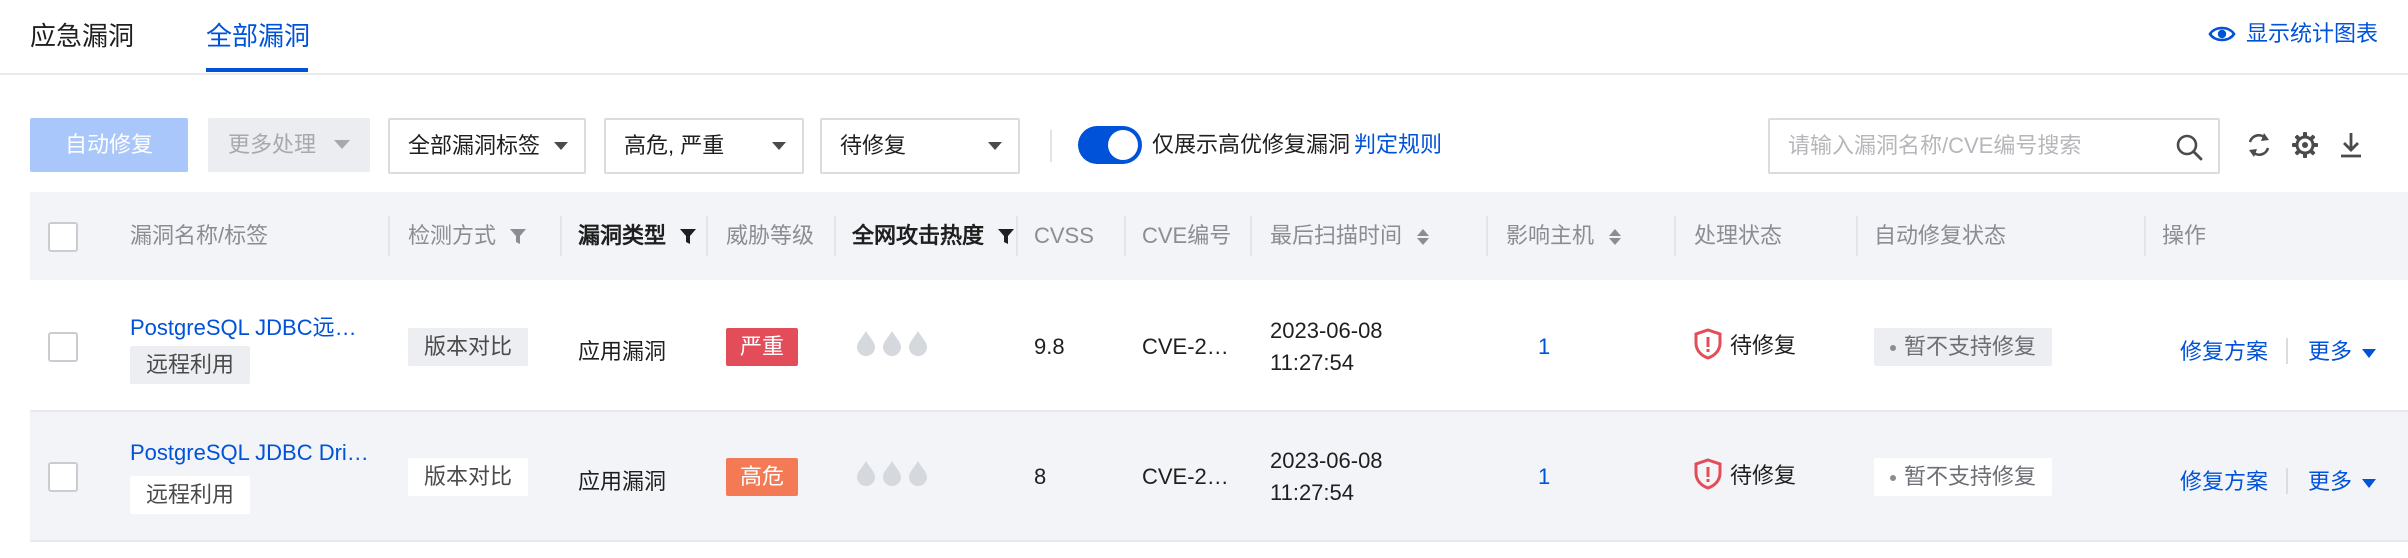 The width and height of the screenshot is (2408, 558). I want to click on col-header-scan-time: 最后扫描时间, so click(1350, 236).